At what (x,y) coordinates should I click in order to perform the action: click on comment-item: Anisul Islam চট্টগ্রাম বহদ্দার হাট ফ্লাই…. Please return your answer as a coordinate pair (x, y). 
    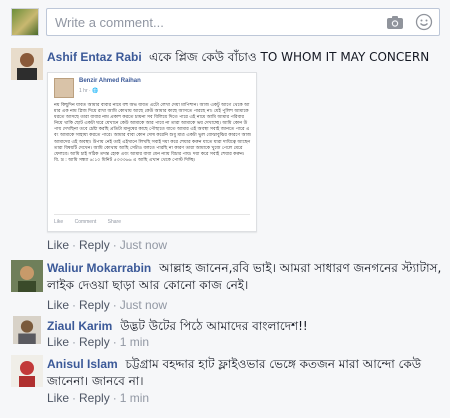
    Looking at the image, I should click on (225, 384).